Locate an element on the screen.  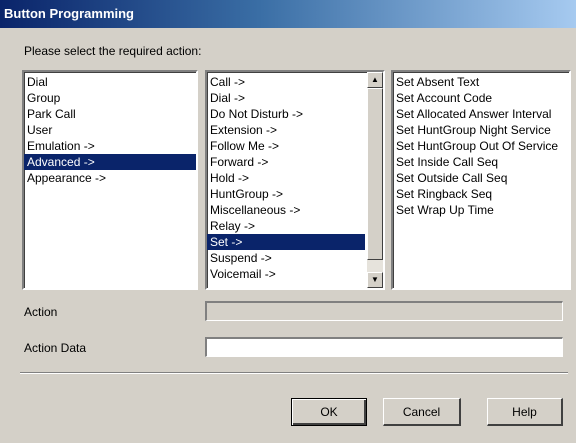
list-item: Set Inside Call Seq is located at coordinates (481, 162).